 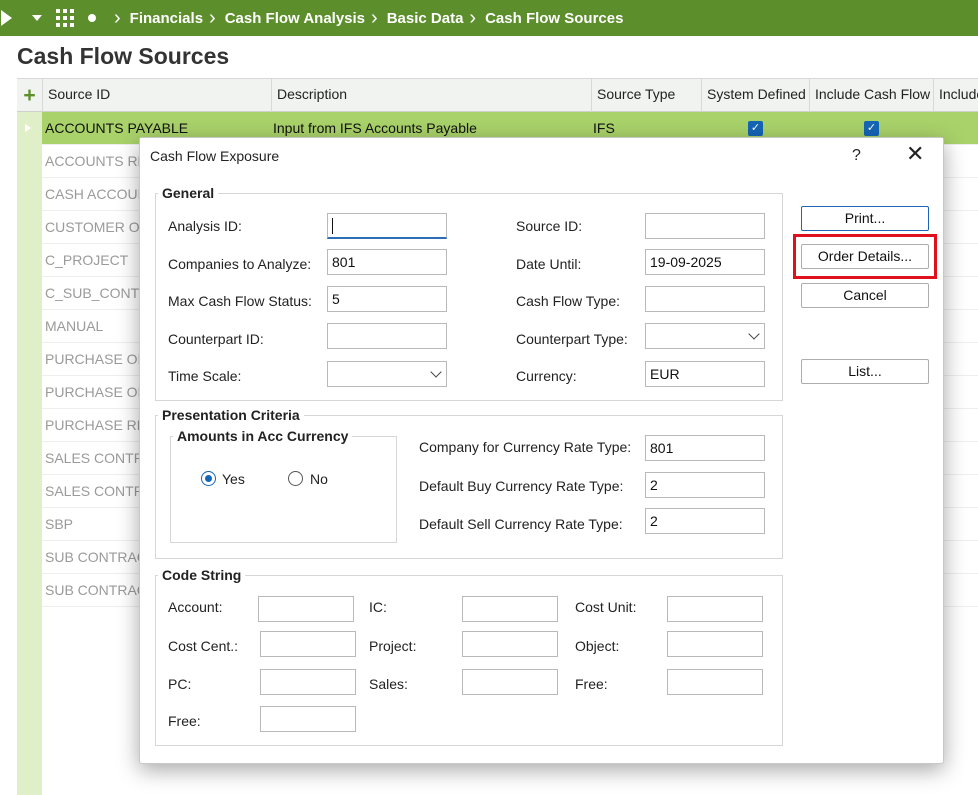 I want to click on current-row-marker-icon, so click(x=28, y=128).